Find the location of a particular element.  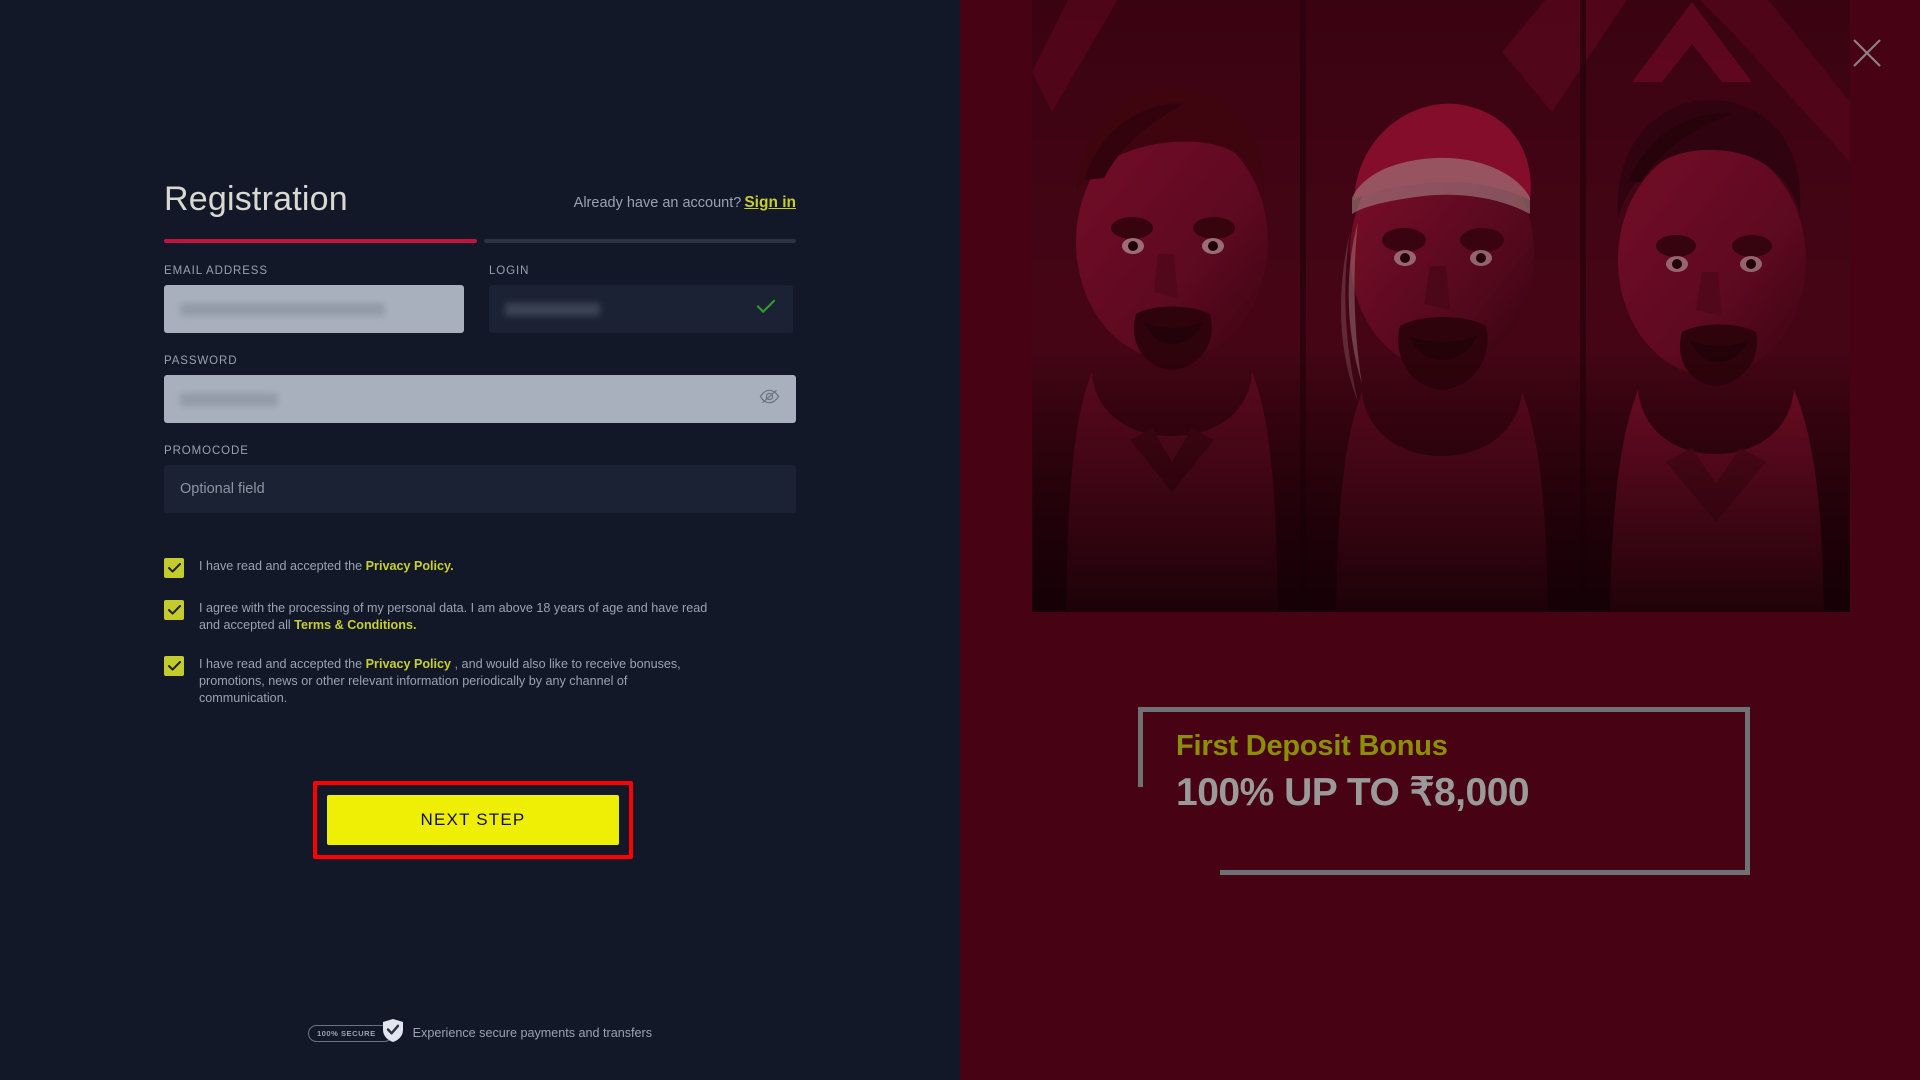

login-label: LOGIN is located at coordinates (509, 271).